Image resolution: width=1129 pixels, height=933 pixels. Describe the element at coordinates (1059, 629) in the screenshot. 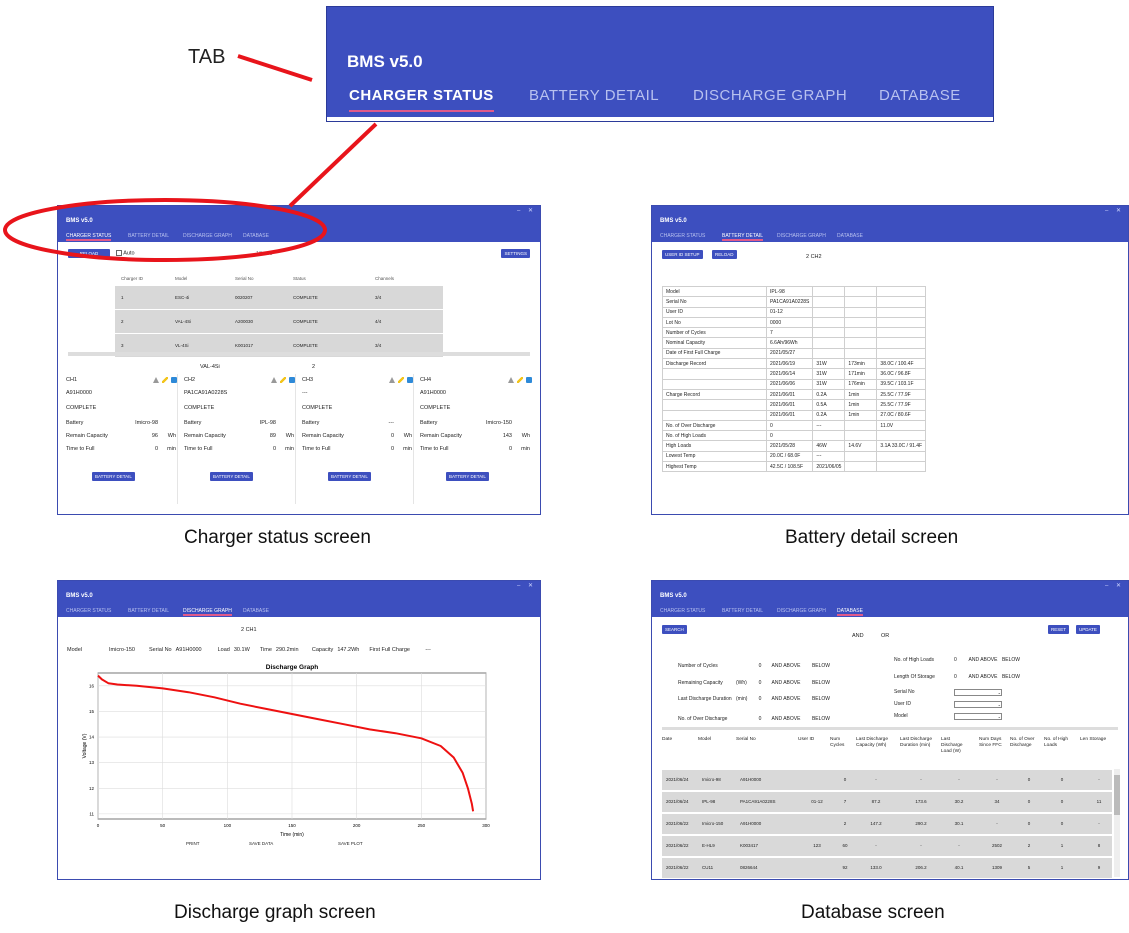

I see `reset-button: RESET` at that location.